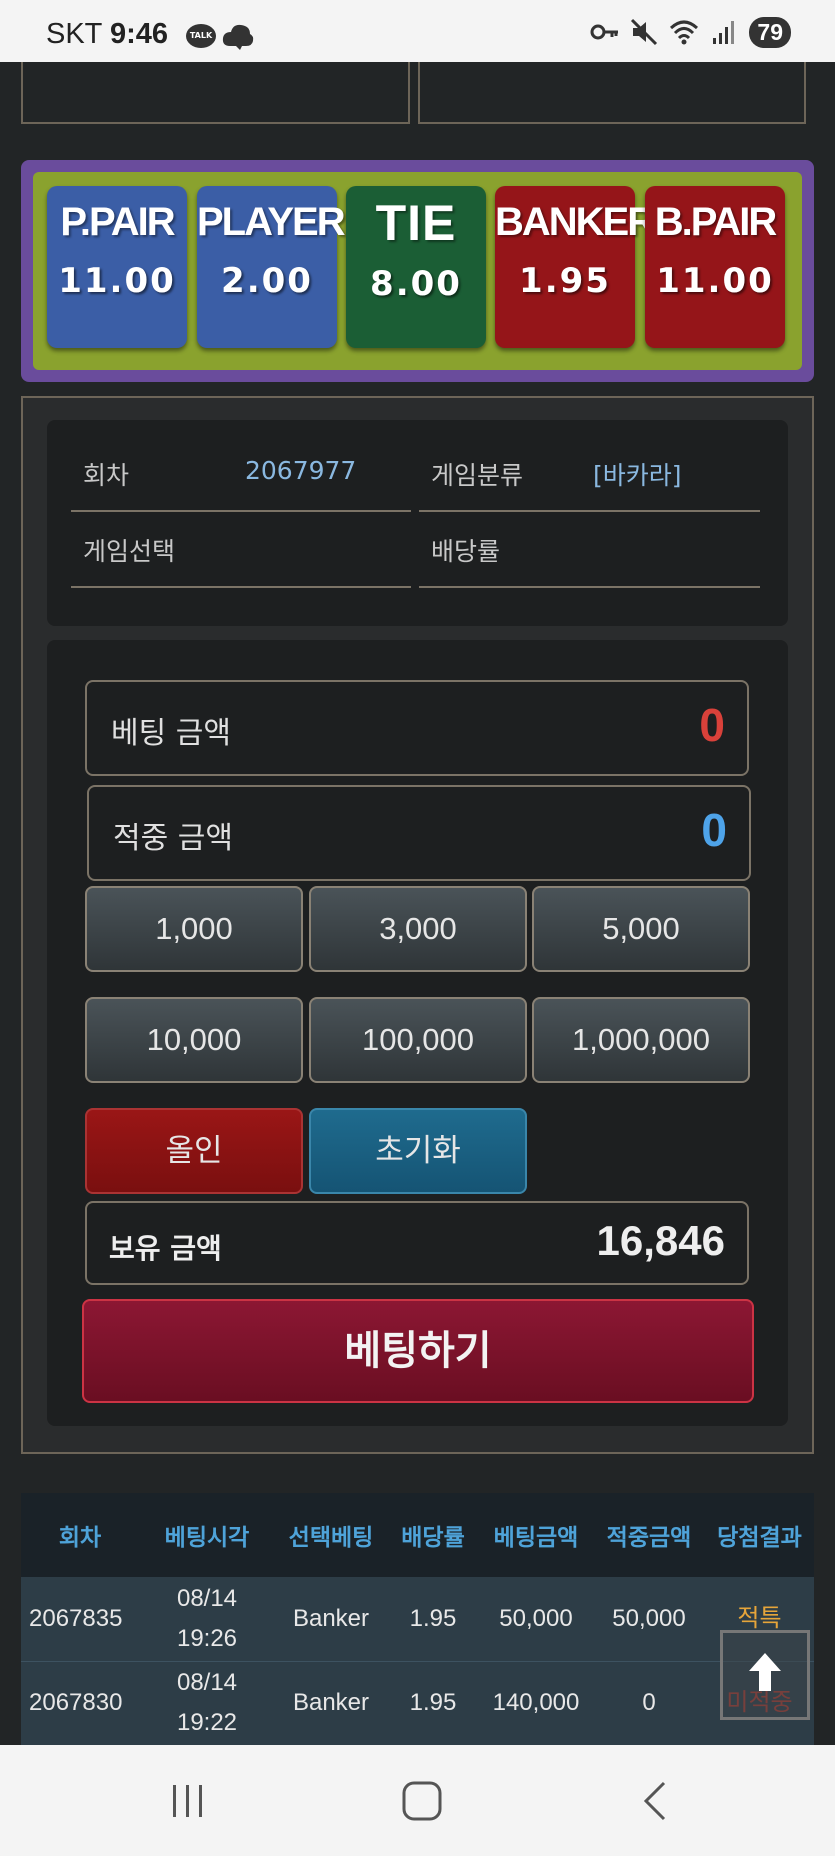  I want to click on bet-amount-value: 0, so click(712, 725).